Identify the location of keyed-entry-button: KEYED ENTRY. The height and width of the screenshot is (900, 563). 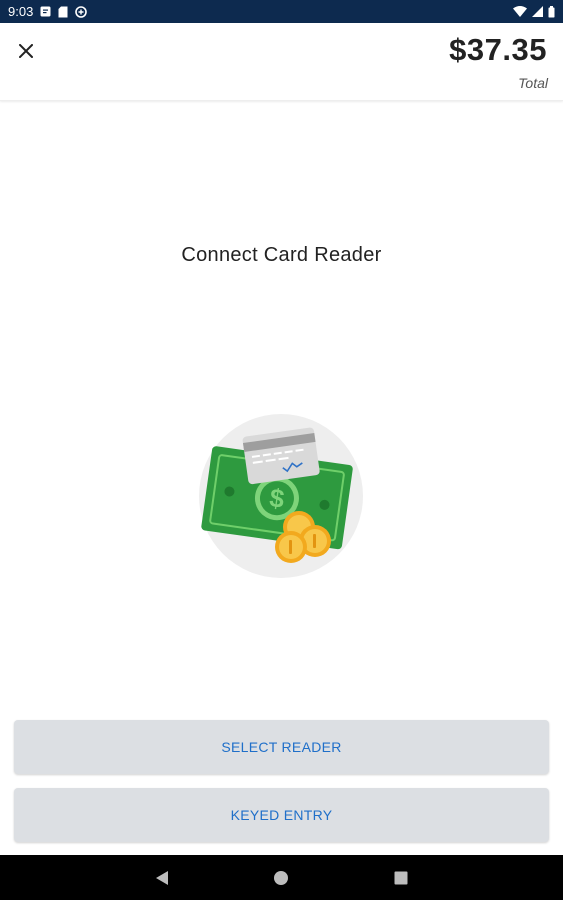
(281, 815).